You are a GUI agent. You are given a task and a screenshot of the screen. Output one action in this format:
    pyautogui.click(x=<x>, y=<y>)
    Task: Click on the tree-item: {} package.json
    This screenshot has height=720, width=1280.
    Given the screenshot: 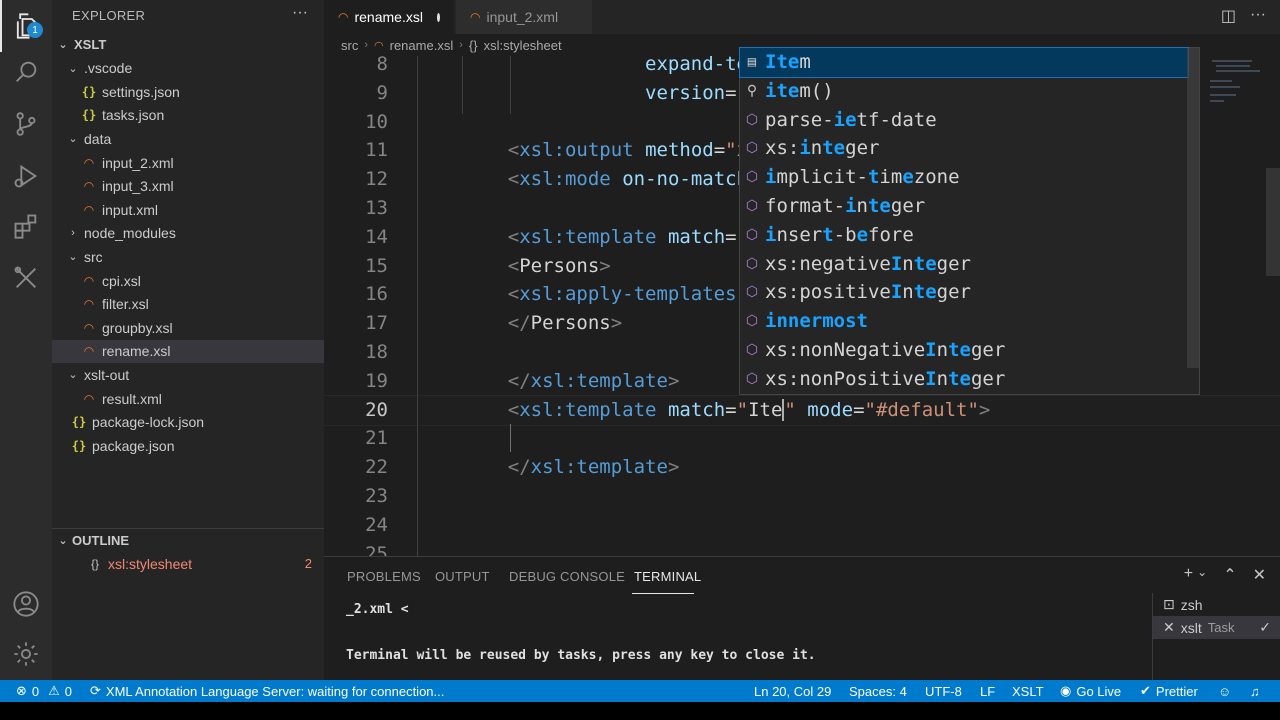 What is the action you would take?
    pyautogui.click(x=188, y=445)
    